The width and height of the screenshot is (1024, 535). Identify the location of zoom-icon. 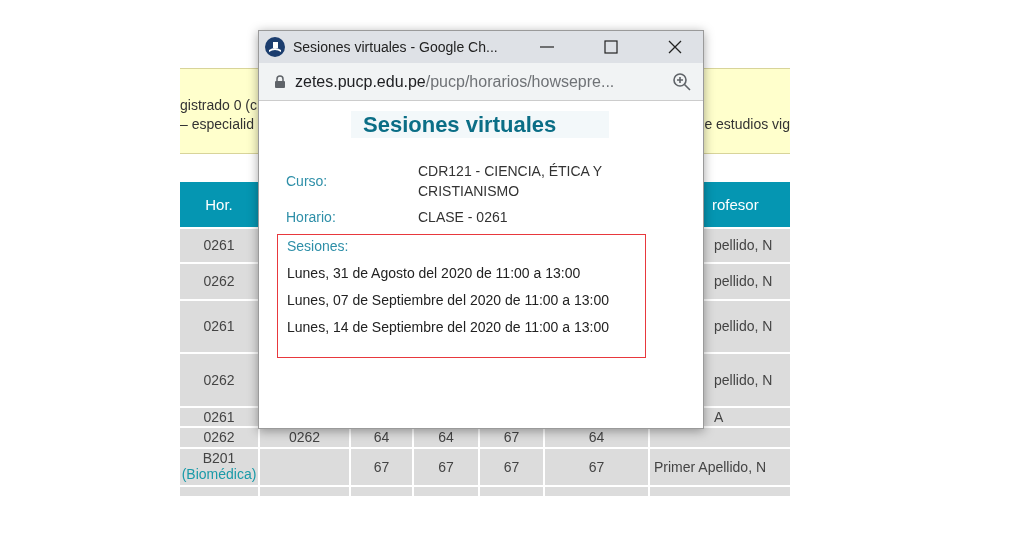
(682, 81).